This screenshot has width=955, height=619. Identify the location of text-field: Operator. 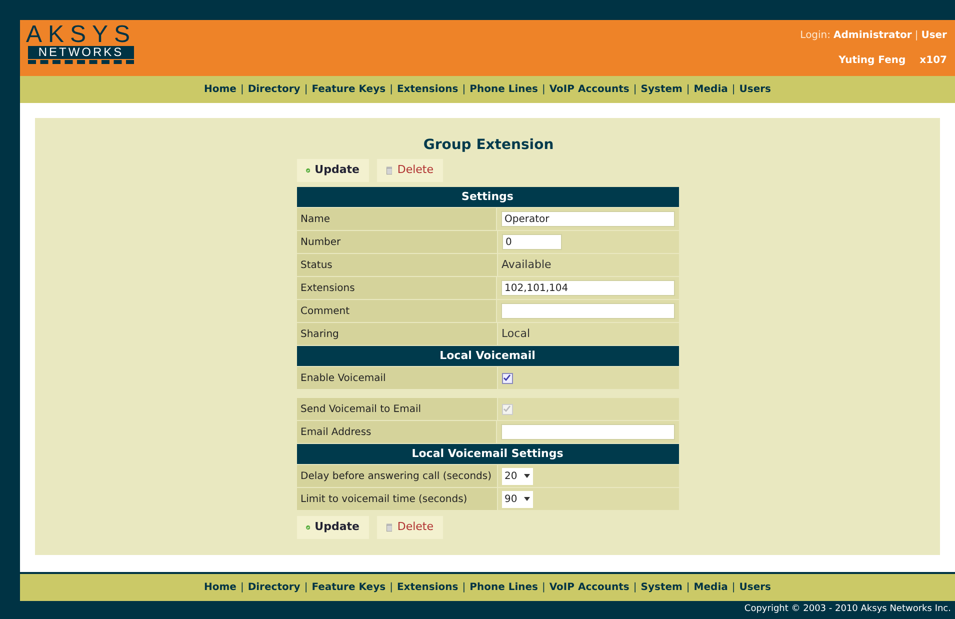
(587, 219).